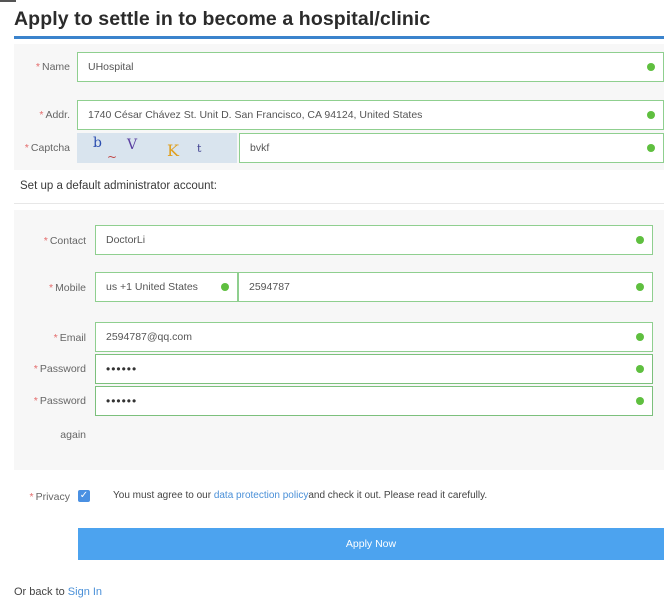  I want to click on captcha-input: bvkf, so click(451, 148).